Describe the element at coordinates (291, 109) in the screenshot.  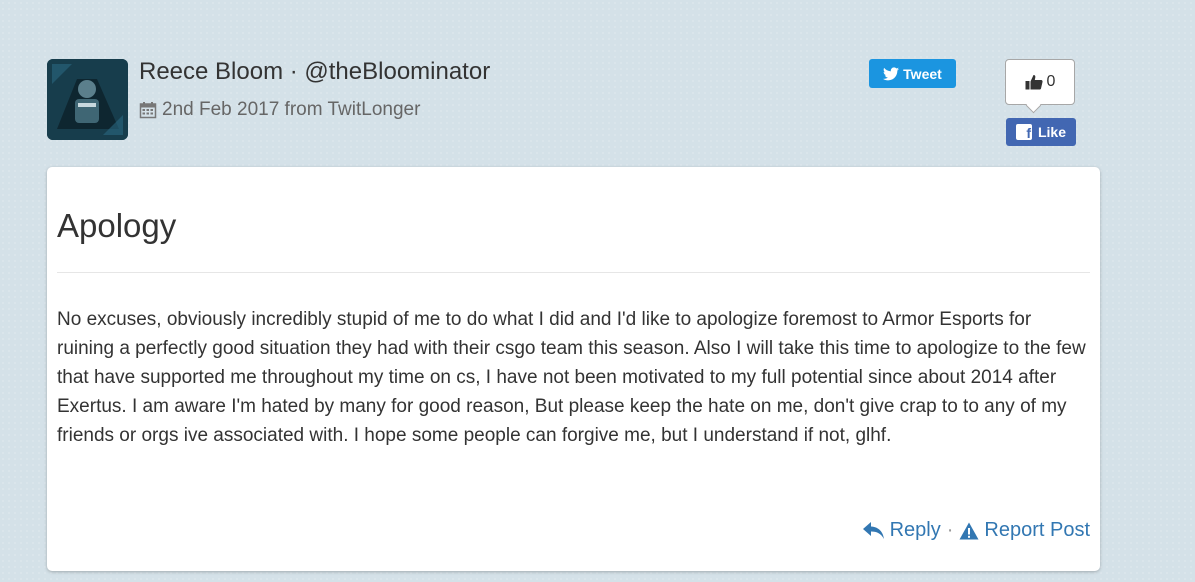
I see `post-date: 2nd Feb 2017 from TwitLonger` at that location.